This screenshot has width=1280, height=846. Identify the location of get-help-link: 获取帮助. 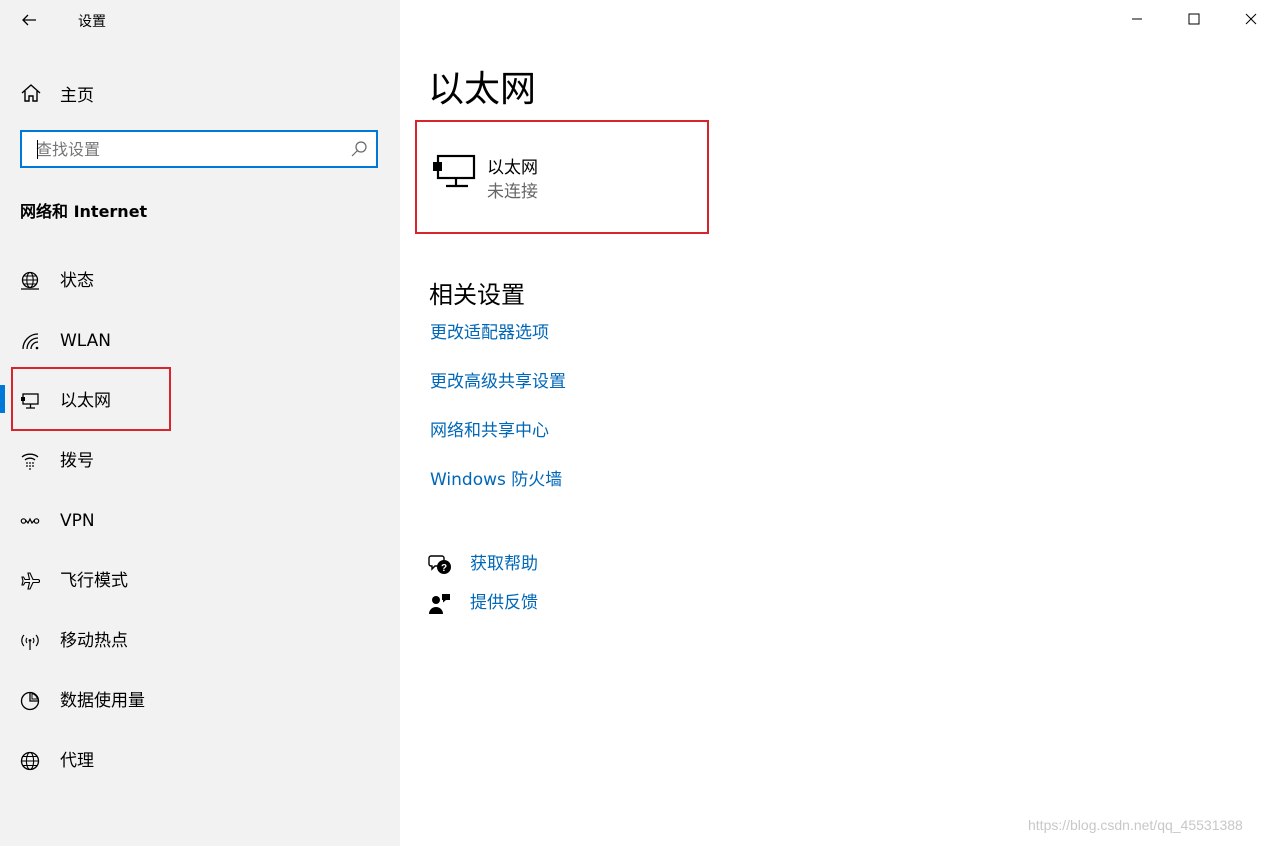
(504, 564).